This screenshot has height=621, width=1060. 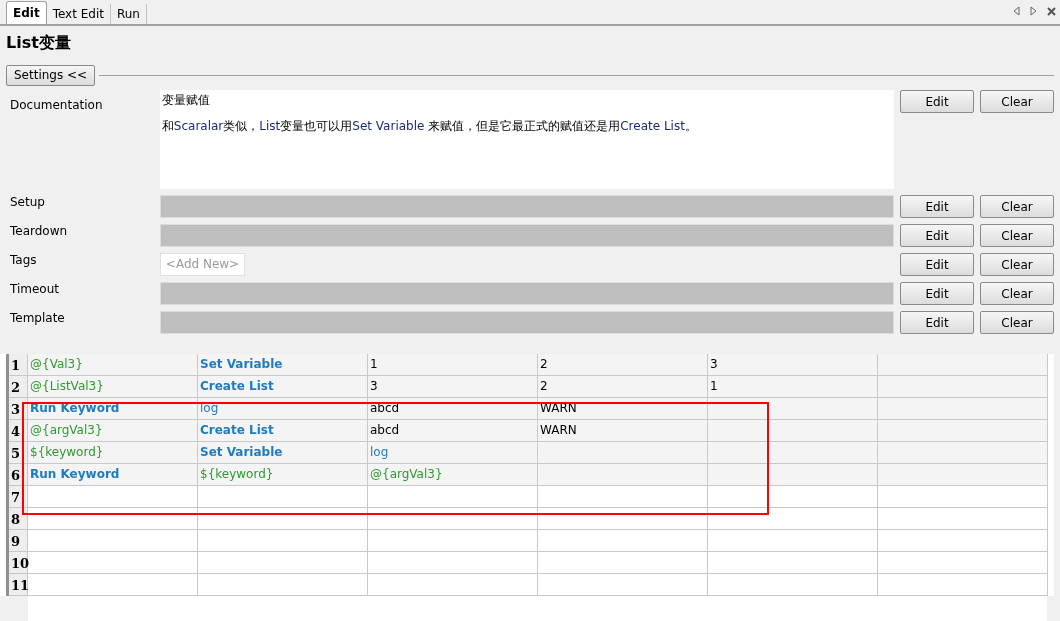 What do you see at coordinates (27, 203) in the screenshot?
I see `field-label: Setup` at bounding box center [27, 203].